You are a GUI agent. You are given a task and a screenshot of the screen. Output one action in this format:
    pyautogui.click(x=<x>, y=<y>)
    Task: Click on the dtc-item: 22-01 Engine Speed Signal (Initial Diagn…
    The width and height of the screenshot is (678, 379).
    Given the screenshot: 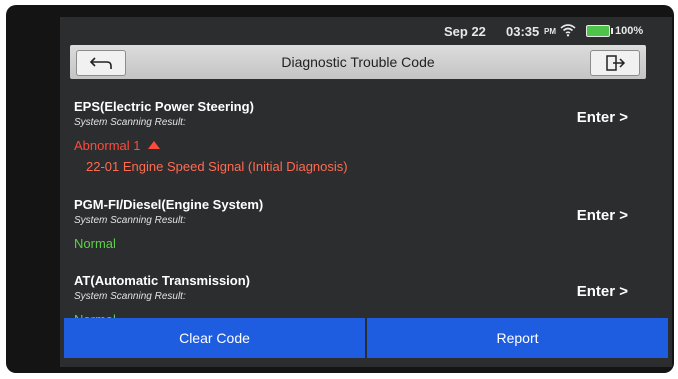 What is the action you would take?
    pyautogui.click(x=370, y=166)
    